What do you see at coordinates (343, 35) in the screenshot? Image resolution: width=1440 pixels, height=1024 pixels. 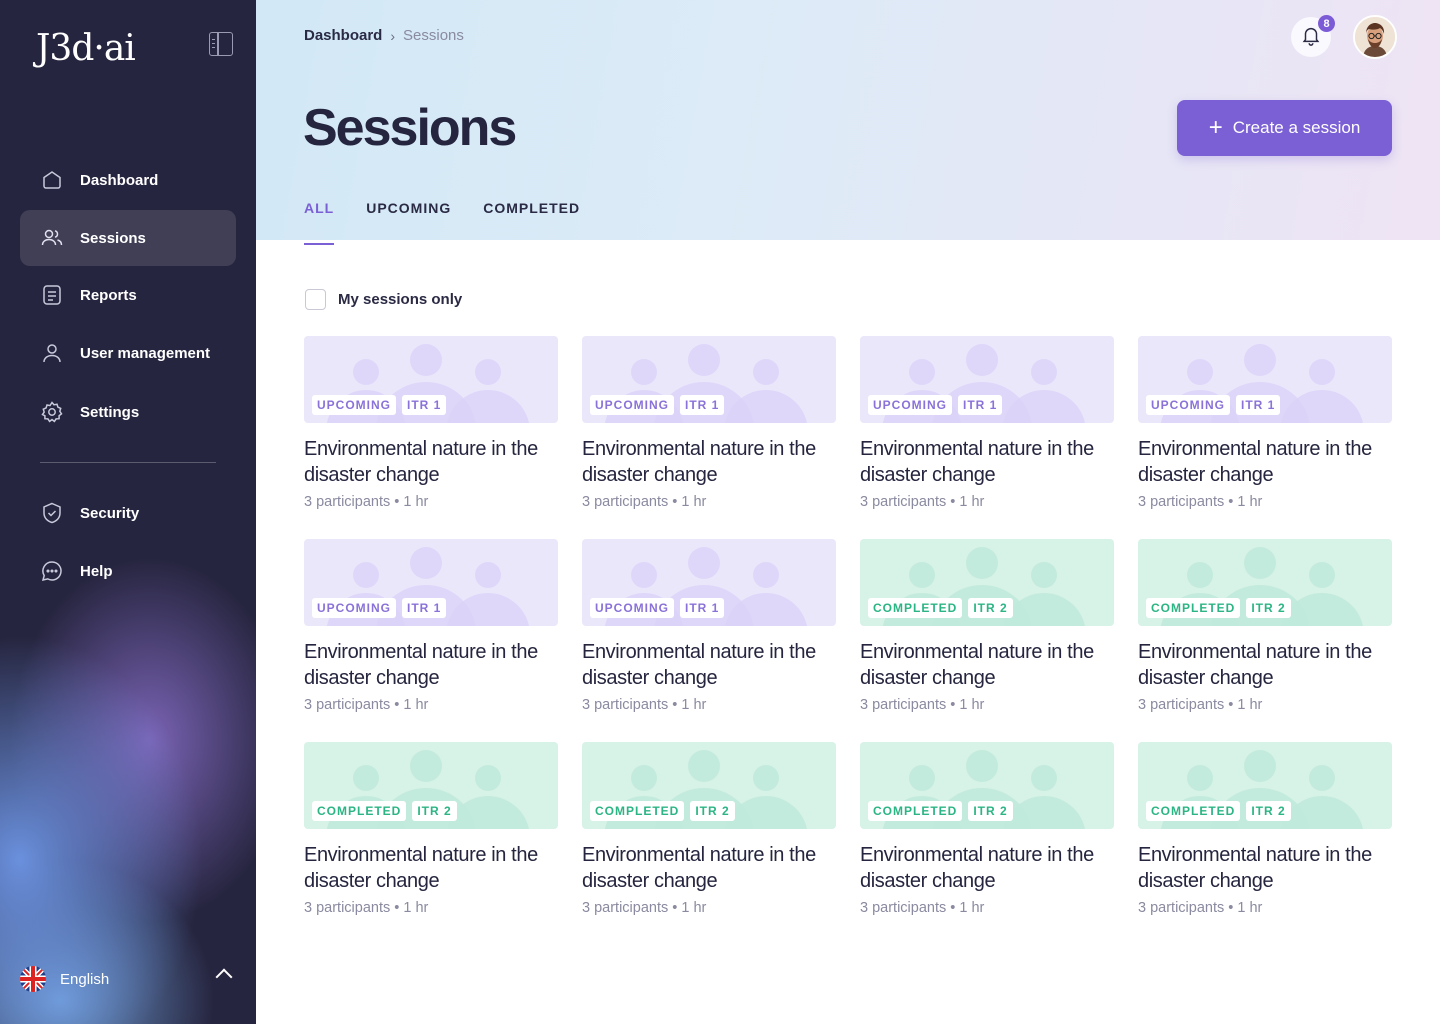 I see `breadcrumb-dashboard-link: Dashboard` at bounding box center [343, 35].